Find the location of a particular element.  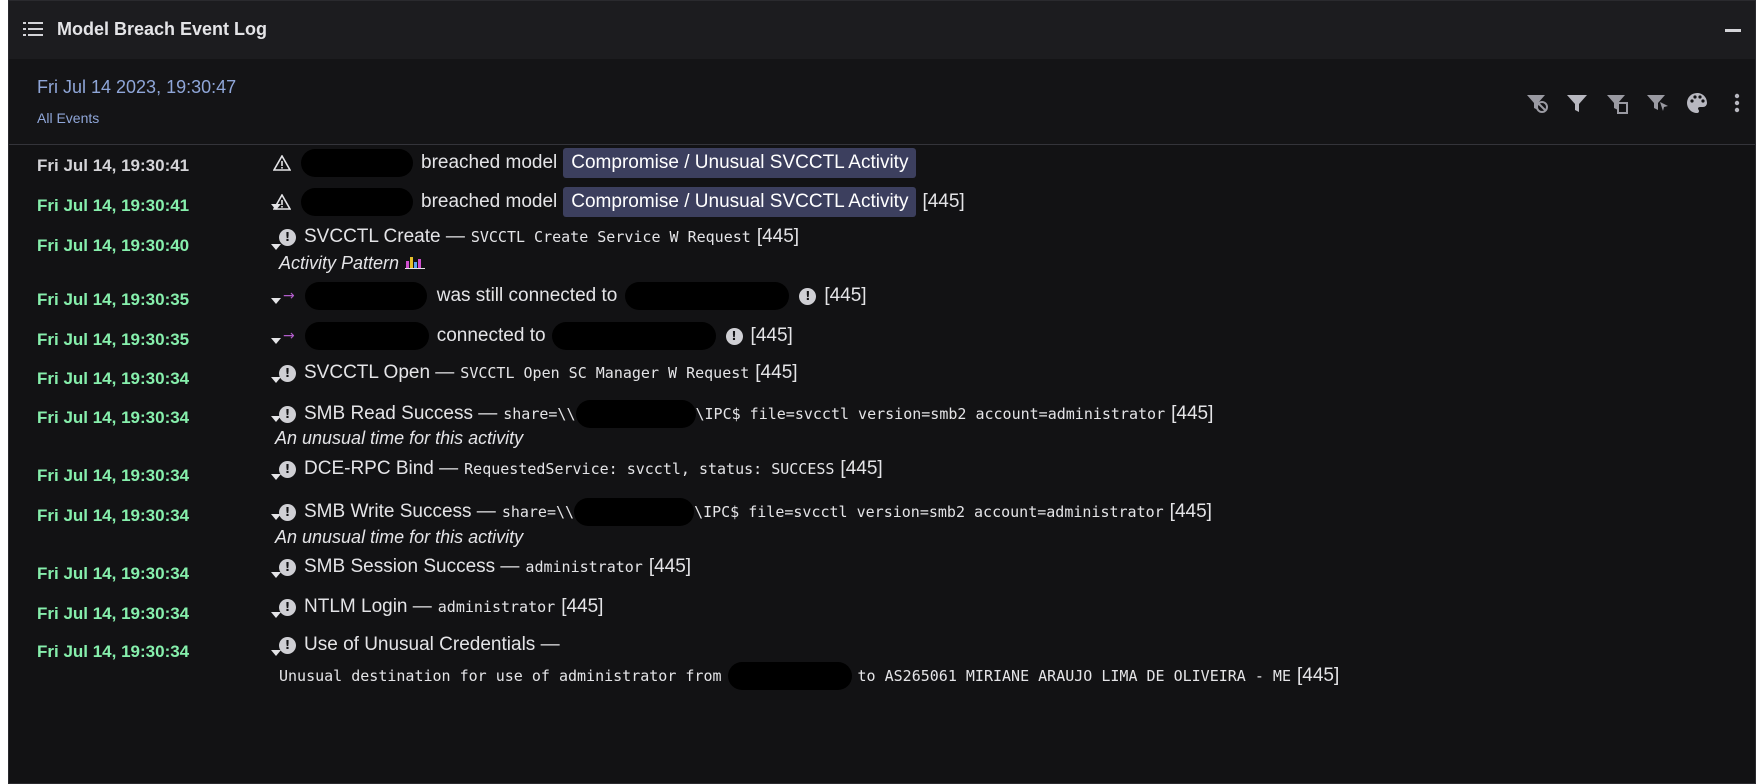

event-content: → was still connected to ! [445] is located at coordinates (575, 296).